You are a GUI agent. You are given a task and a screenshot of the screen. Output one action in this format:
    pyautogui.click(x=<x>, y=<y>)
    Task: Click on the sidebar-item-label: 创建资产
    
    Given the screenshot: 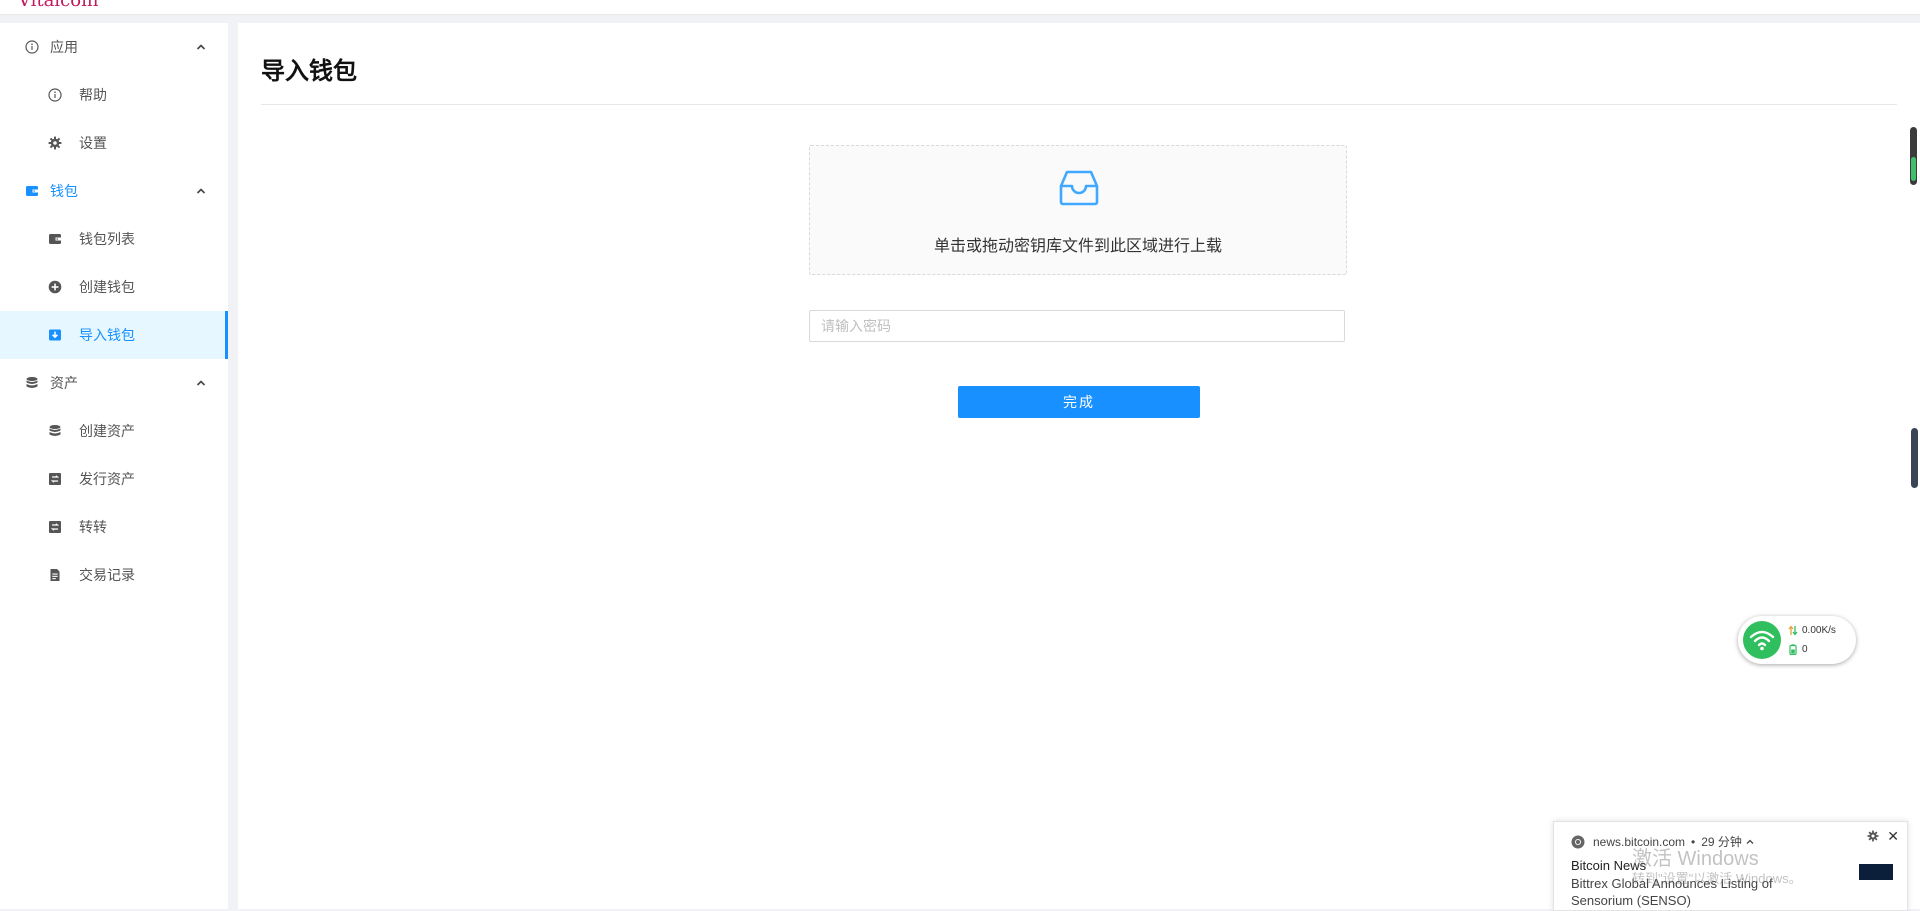 What is the action you would take?
    pyautogui.click(x=107, y=431)
    